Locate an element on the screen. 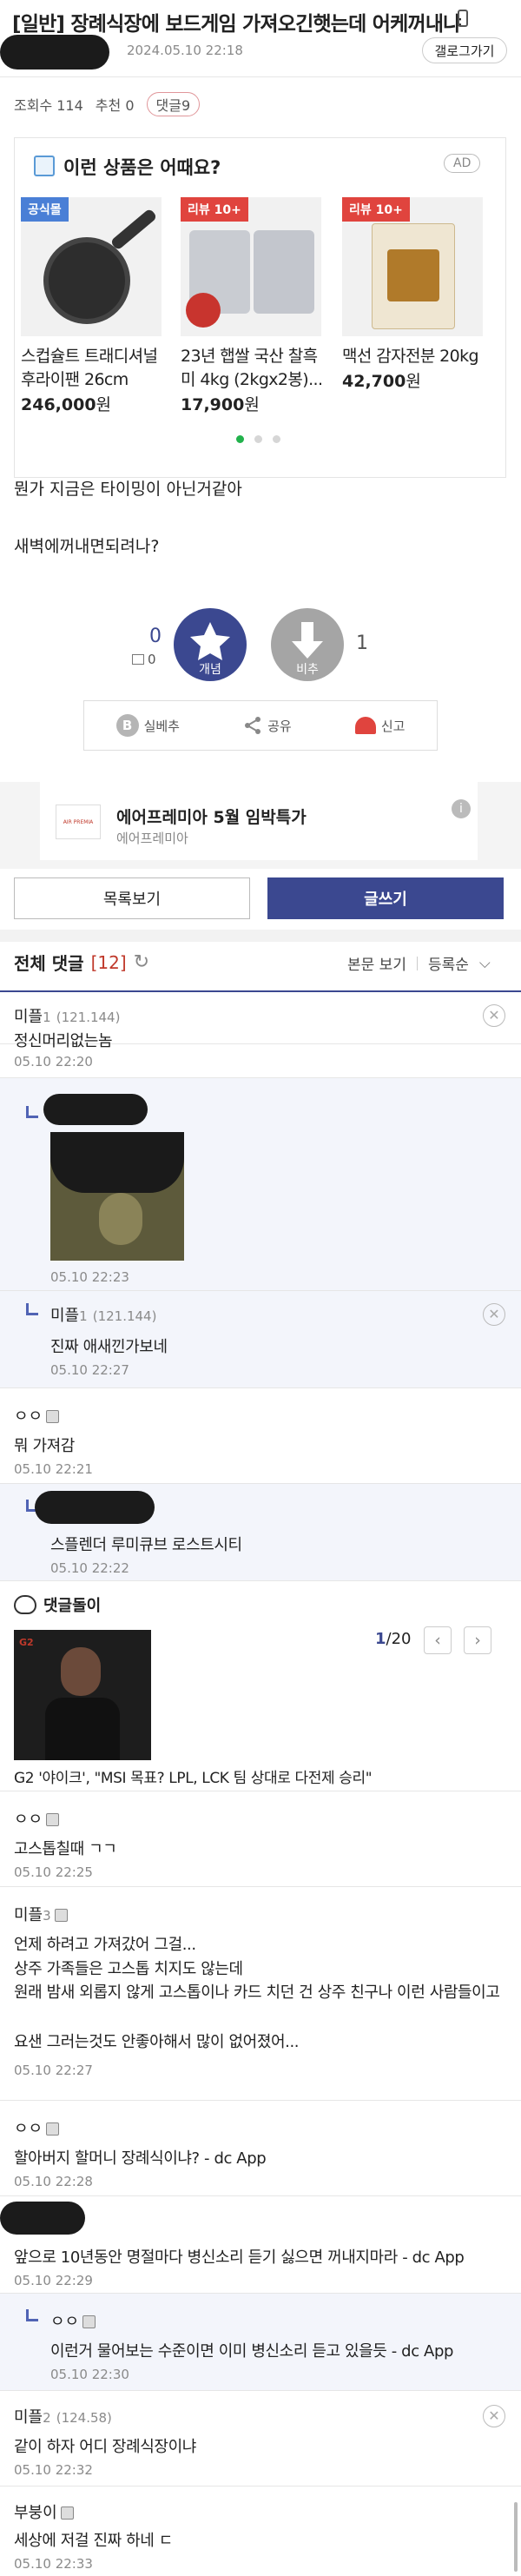 Image resolution: width=521 pixels, height=2576 pixels. comment-text-line: 상주 가족들은 고스톱 치지도 않는데 is located at coordinates (128, 1969).